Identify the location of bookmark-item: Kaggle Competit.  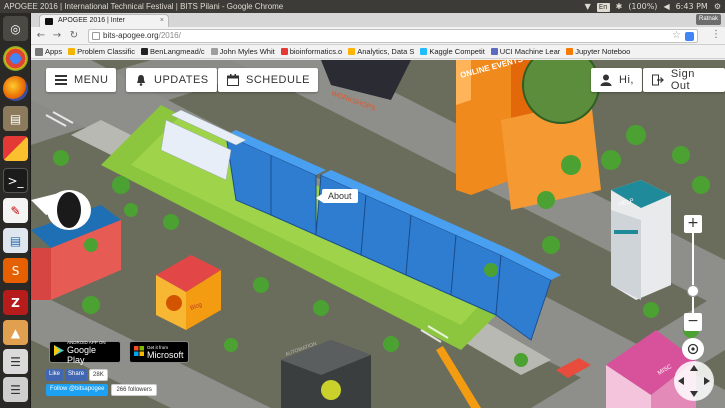
(452, 51).